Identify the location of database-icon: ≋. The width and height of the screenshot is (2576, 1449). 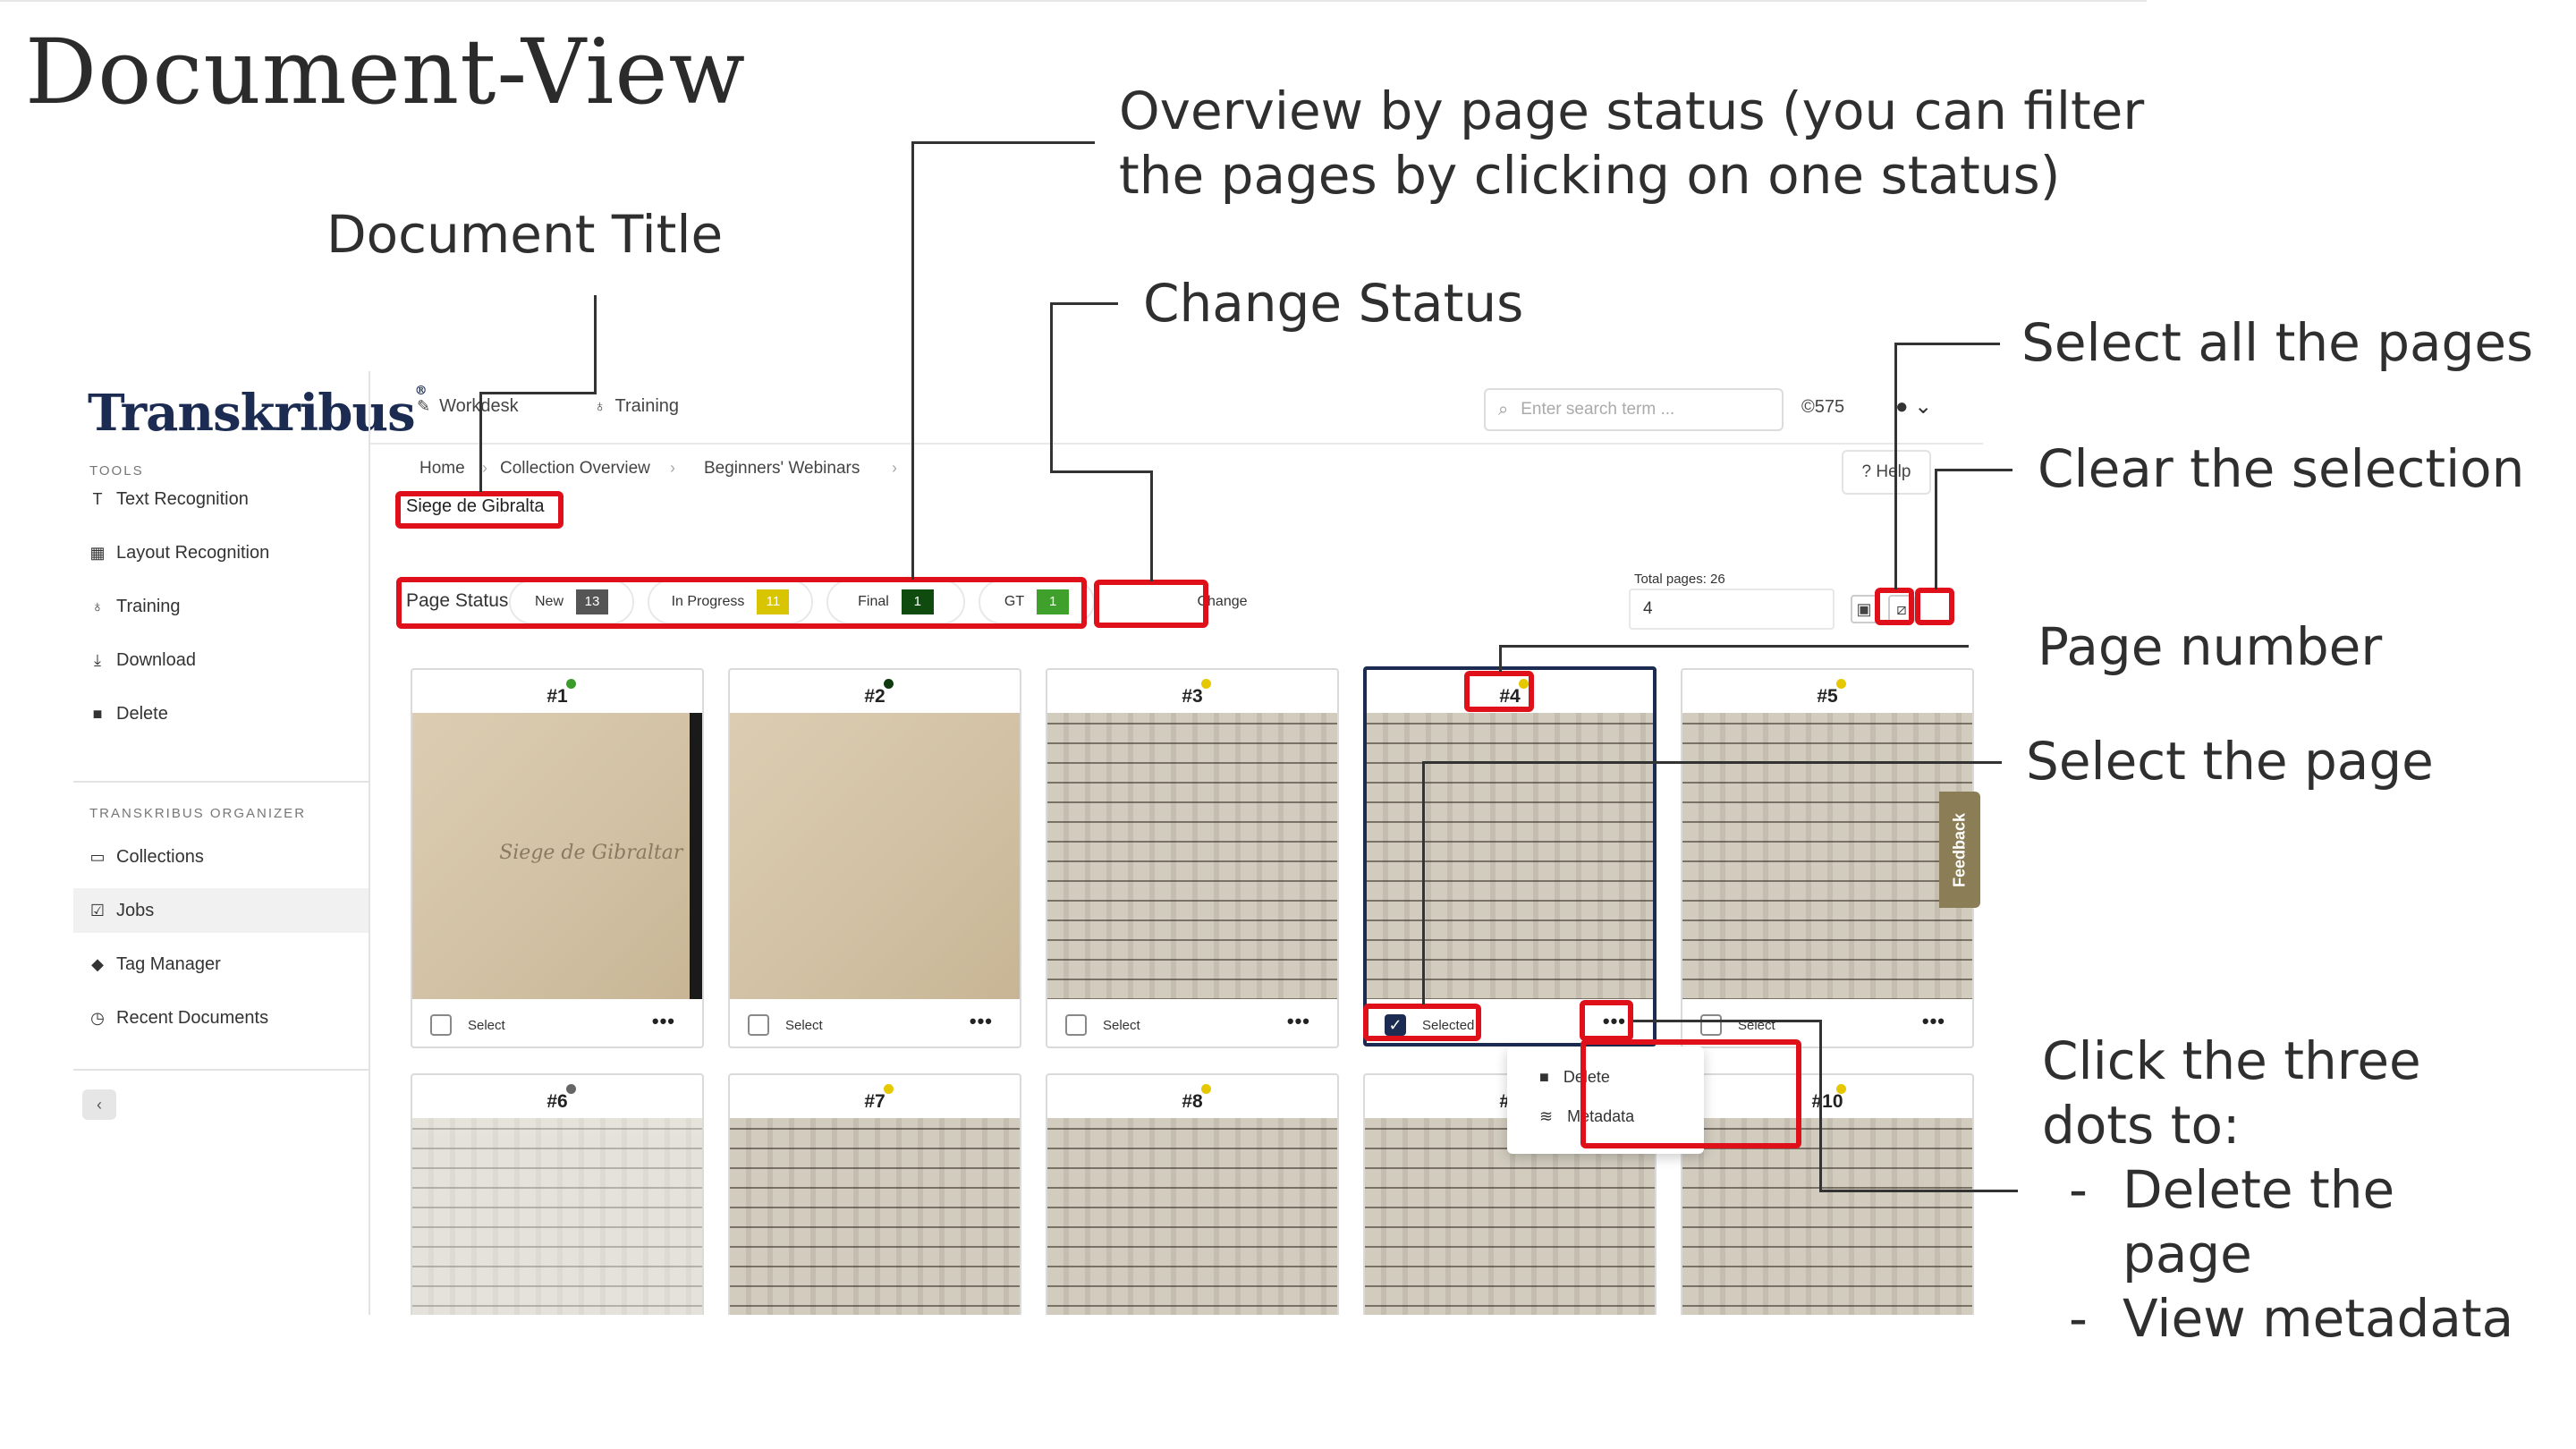
(1546, 1115).